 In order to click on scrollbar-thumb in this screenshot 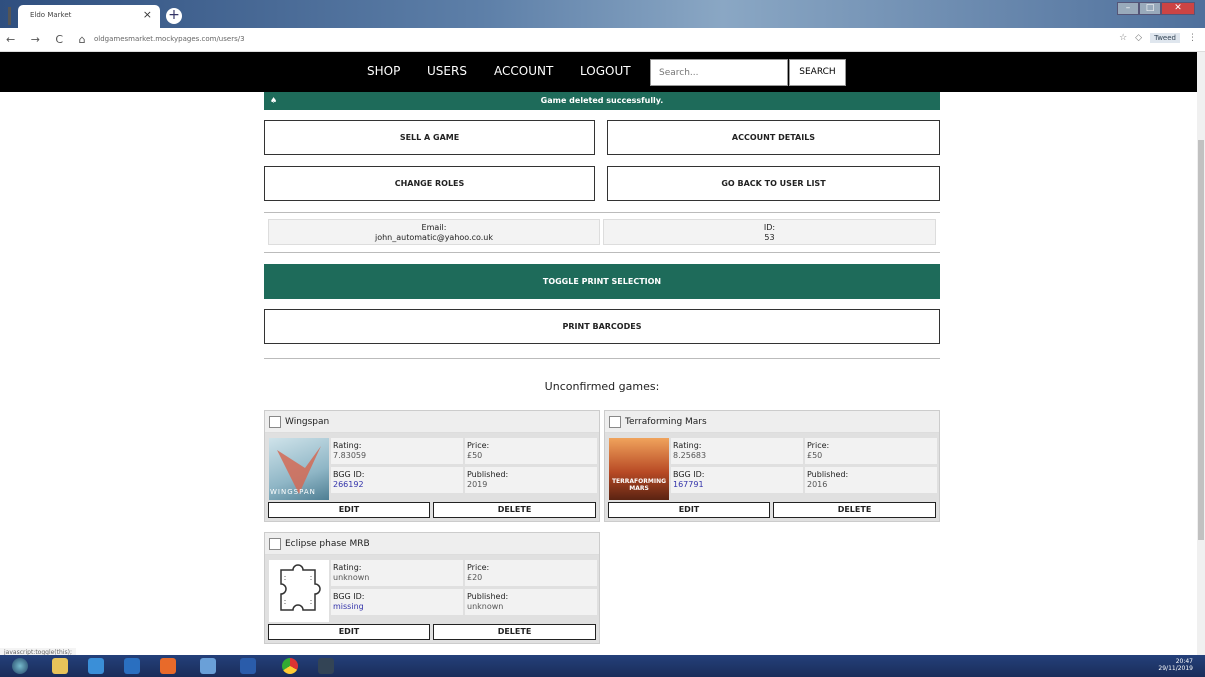, I will do `click(1201, 340)`.